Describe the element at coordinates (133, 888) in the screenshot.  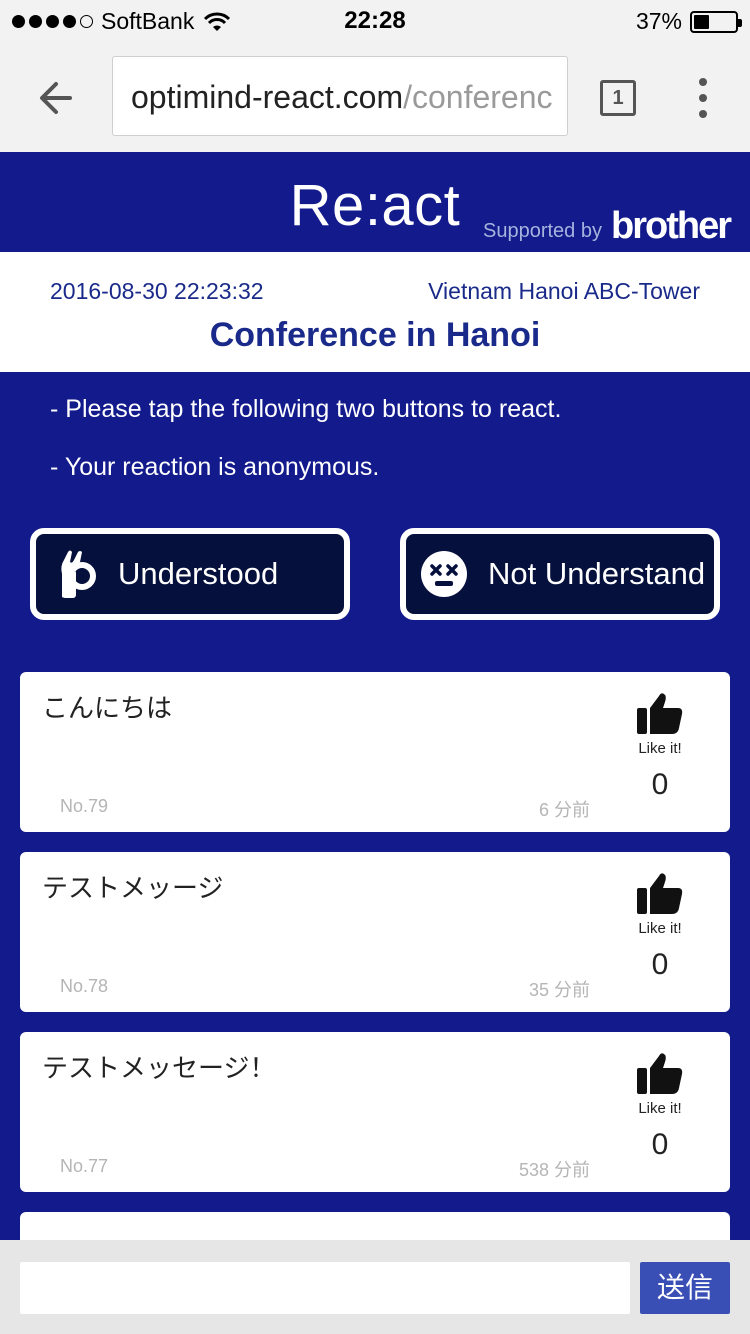
I see `message-text: テストメッージ` at that location.